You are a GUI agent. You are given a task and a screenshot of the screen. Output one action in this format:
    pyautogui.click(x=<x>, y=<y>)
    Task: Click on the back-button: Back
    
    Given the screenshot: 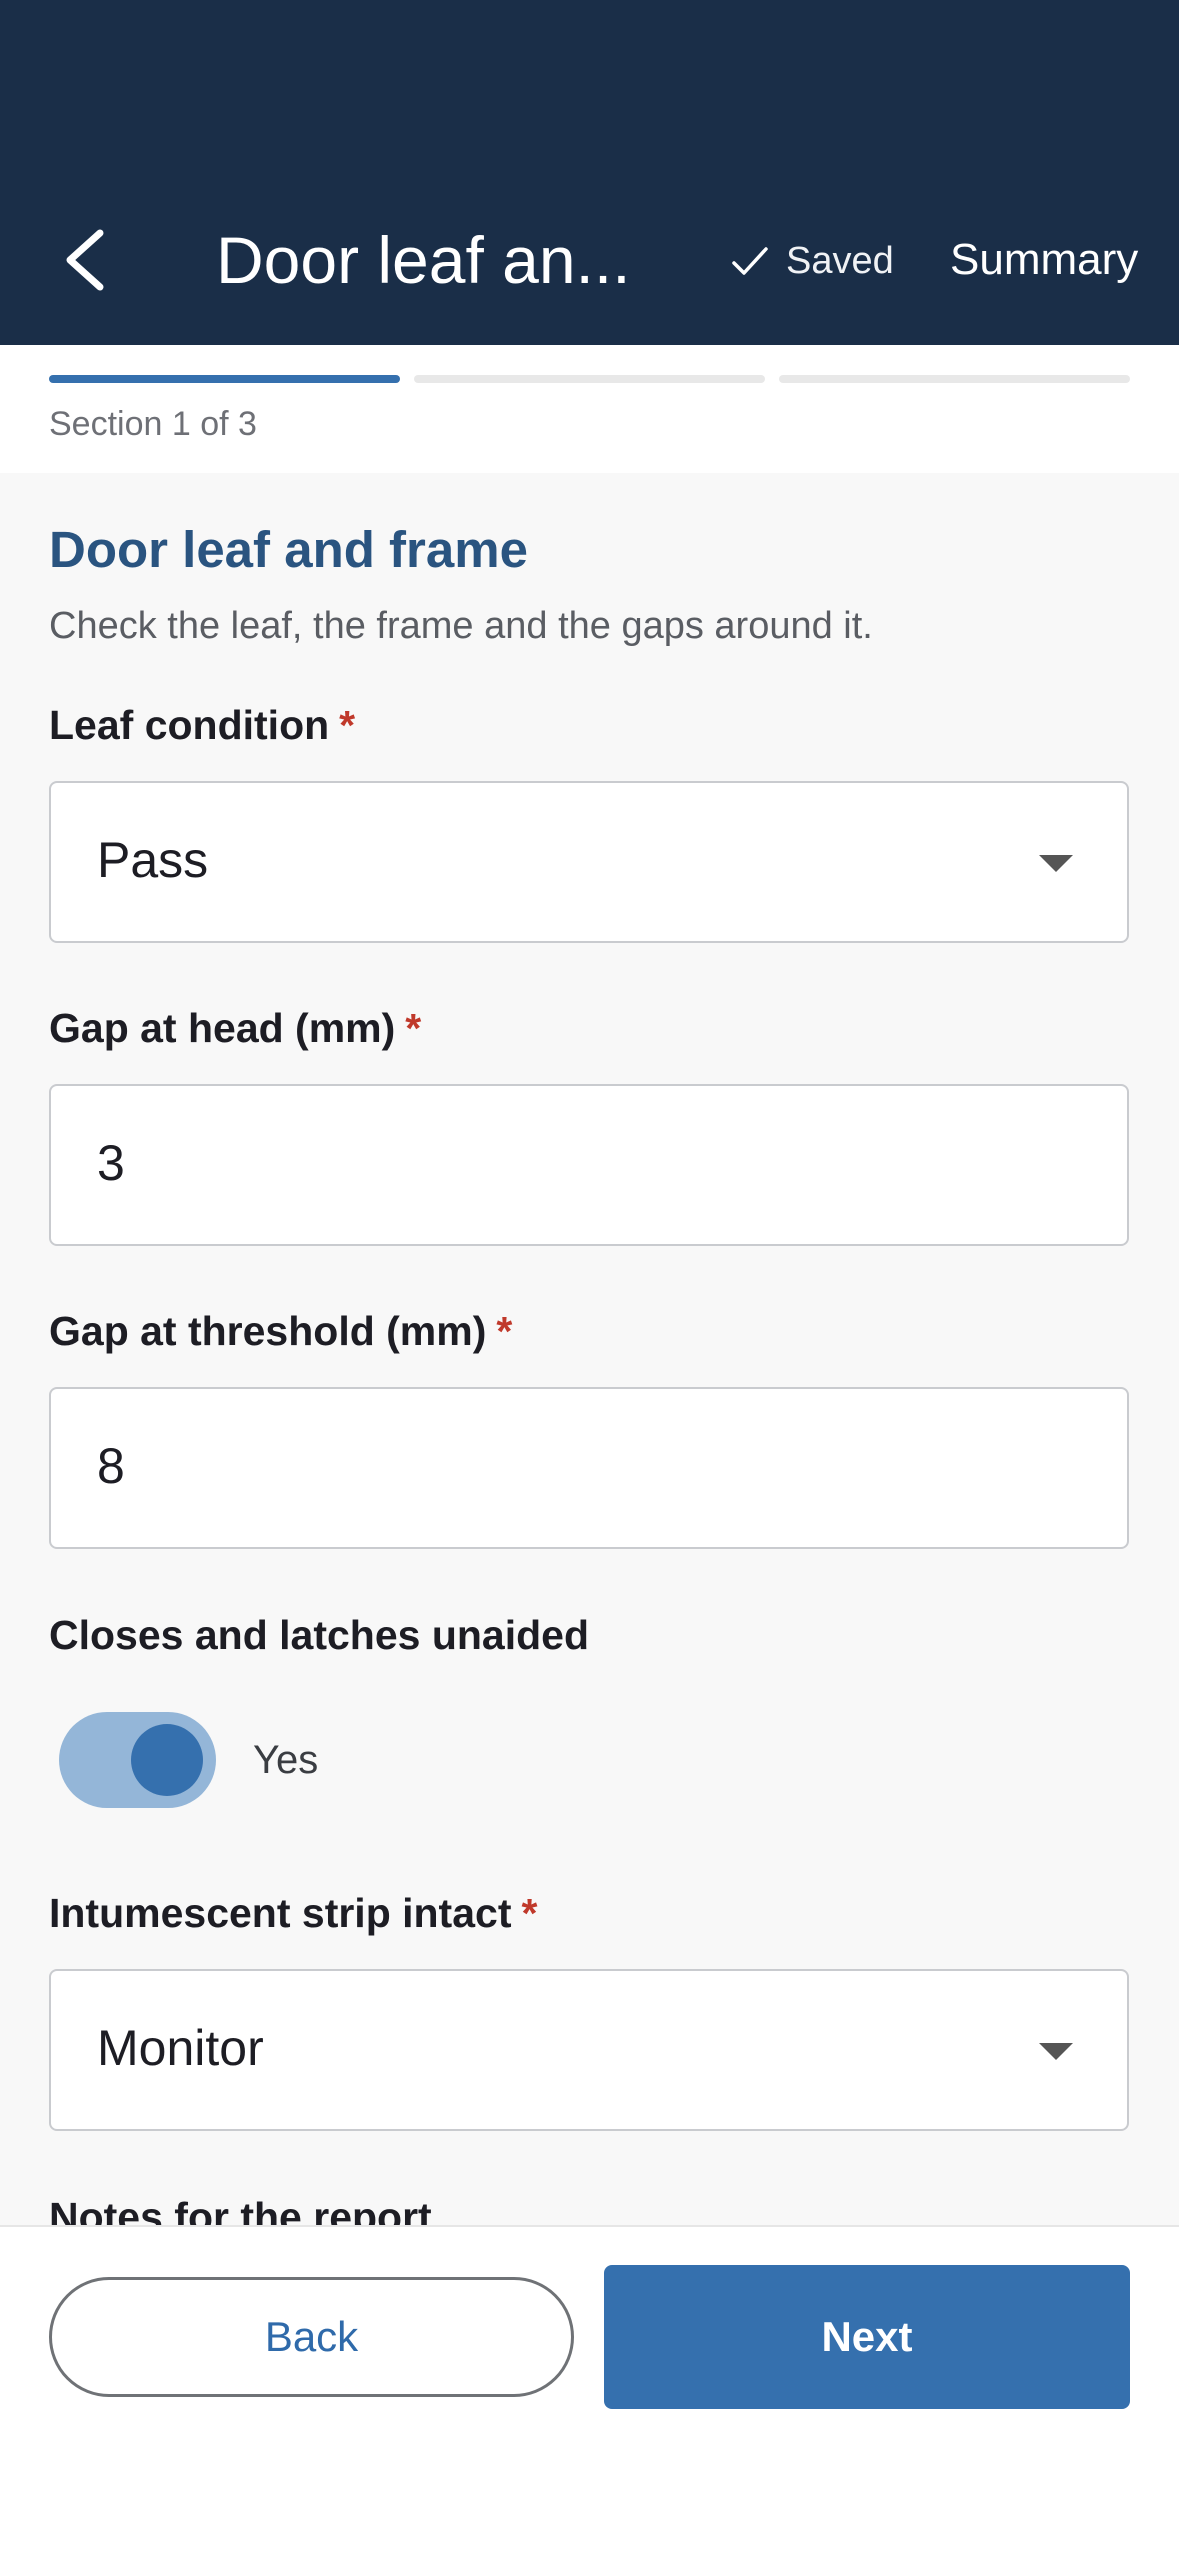 What is the action you would take?
    pyautogui.click(x=311, y=2337)
    